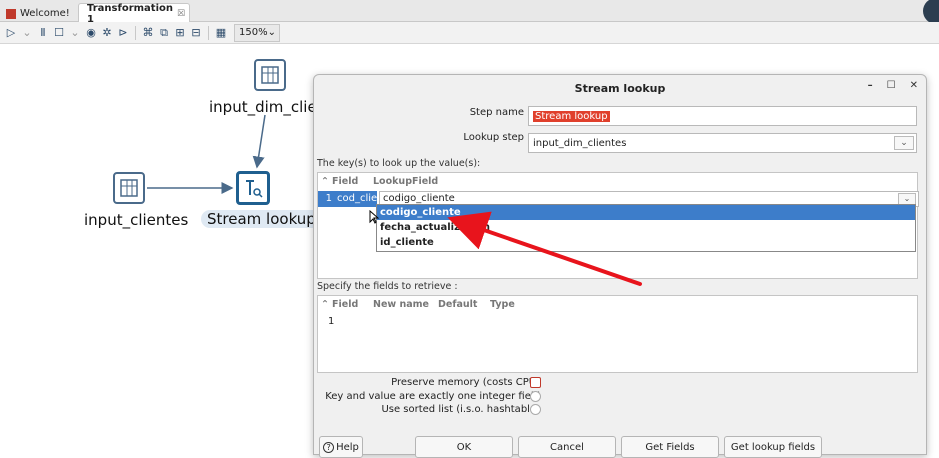  Describe the element at coordinates (259, 141) in the screenshot. I see `hop-dim-to-lookup` at that location.